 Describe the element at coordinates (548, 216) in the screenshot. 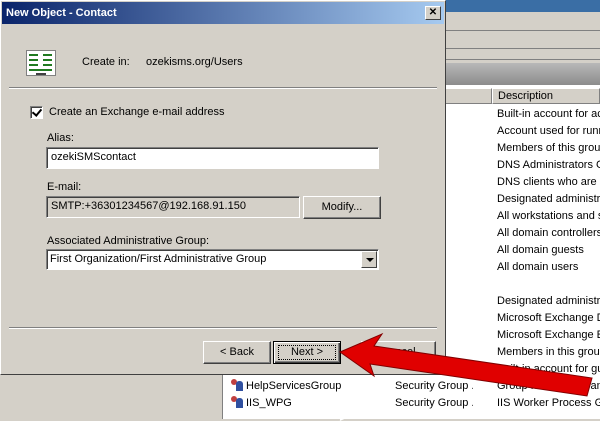

I see `row-description: All workstations and s` at that location.